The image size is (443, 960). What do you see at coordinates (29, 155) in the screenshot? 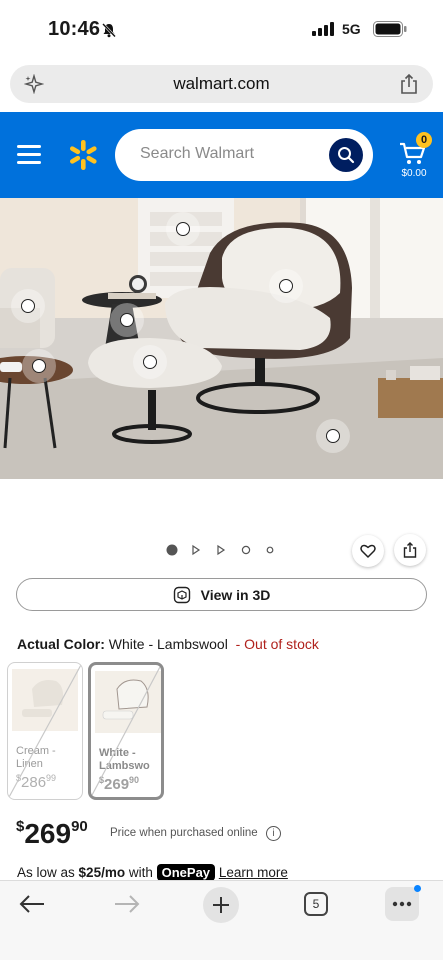
I see `menu-icon` at bounding box center [29, 155].